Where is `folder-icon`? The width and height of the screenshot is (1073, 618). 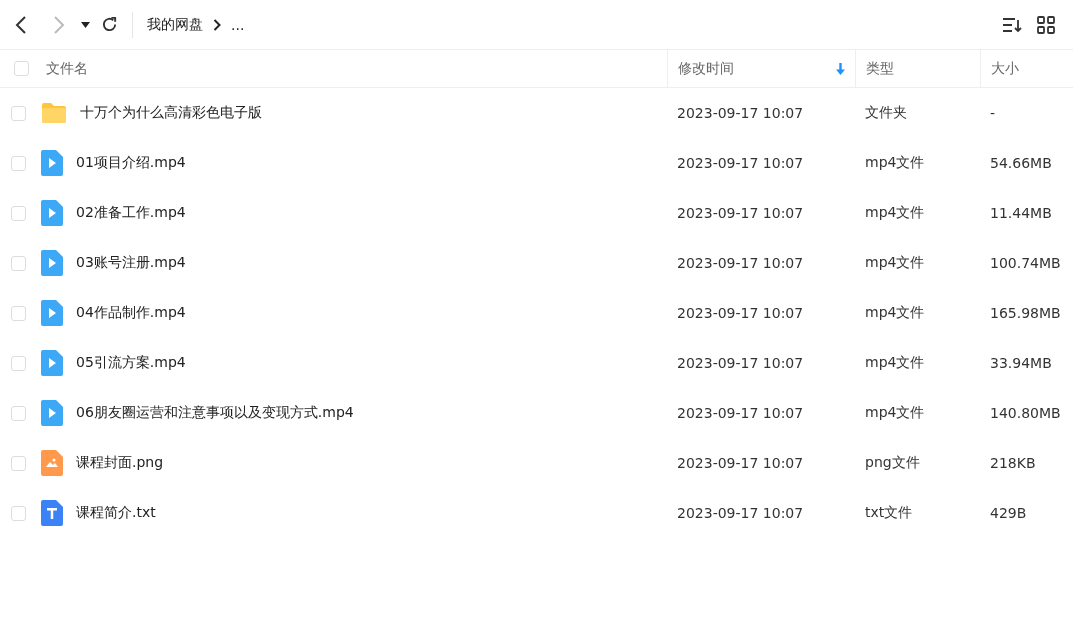 folder-icon is located at coordinates (54, 113).